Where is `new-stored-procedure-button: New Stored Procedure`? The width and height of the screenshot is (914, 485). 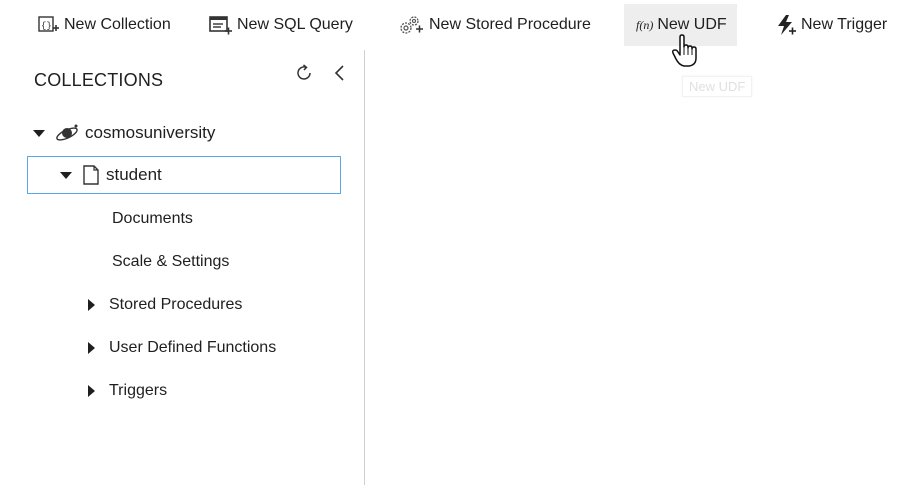 new-stored-procedure-button: New Stored Procedure is located at coordinates (494, 25).